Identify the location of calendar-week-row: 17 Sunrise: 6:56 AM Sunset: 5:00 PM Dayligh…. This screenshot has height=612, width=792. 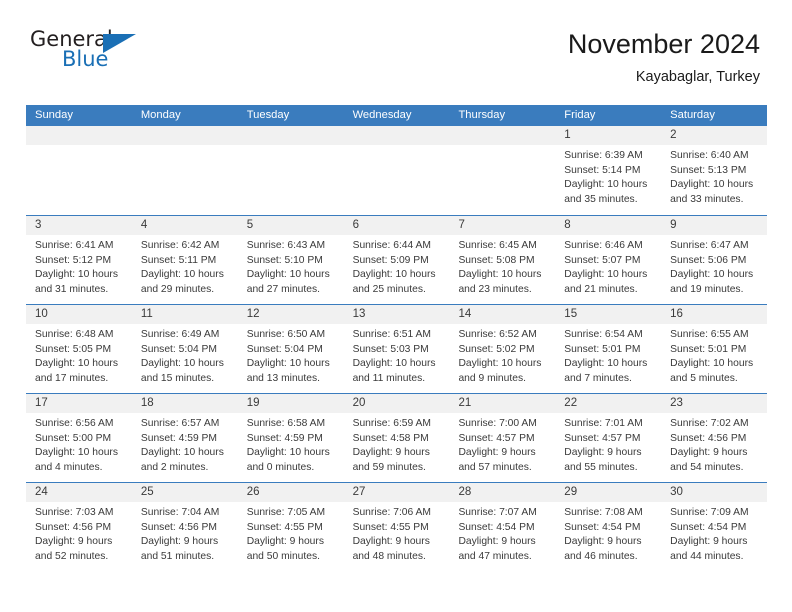
(397, 437).